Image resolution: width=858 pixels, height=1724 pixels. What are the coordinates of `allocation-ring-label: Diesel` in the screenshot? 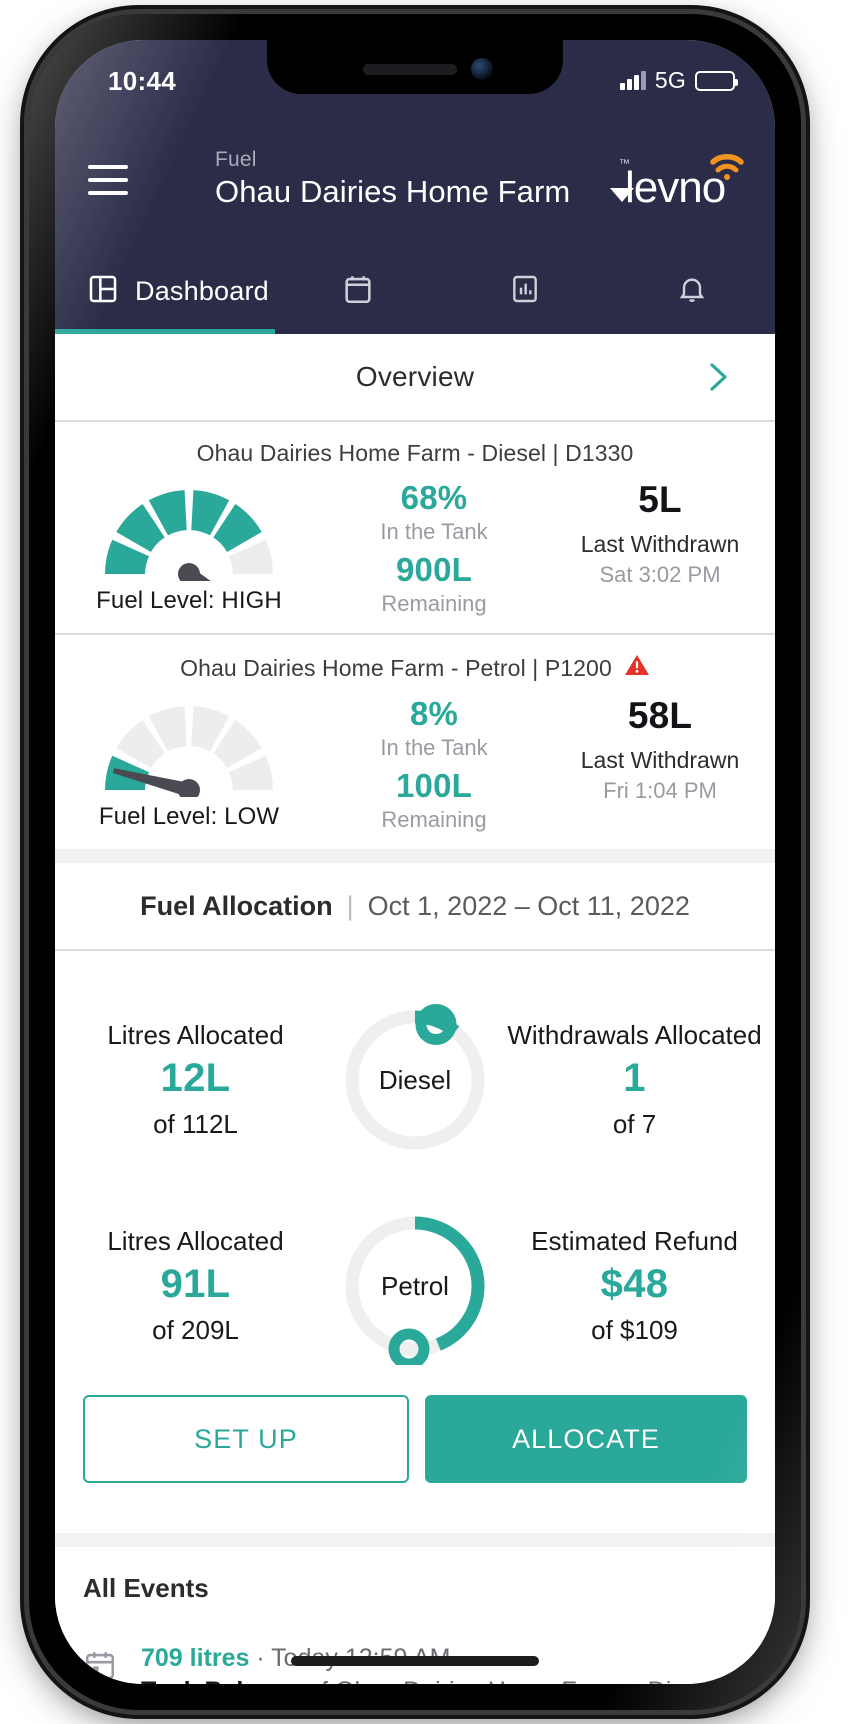 It's located at (415, 1079).